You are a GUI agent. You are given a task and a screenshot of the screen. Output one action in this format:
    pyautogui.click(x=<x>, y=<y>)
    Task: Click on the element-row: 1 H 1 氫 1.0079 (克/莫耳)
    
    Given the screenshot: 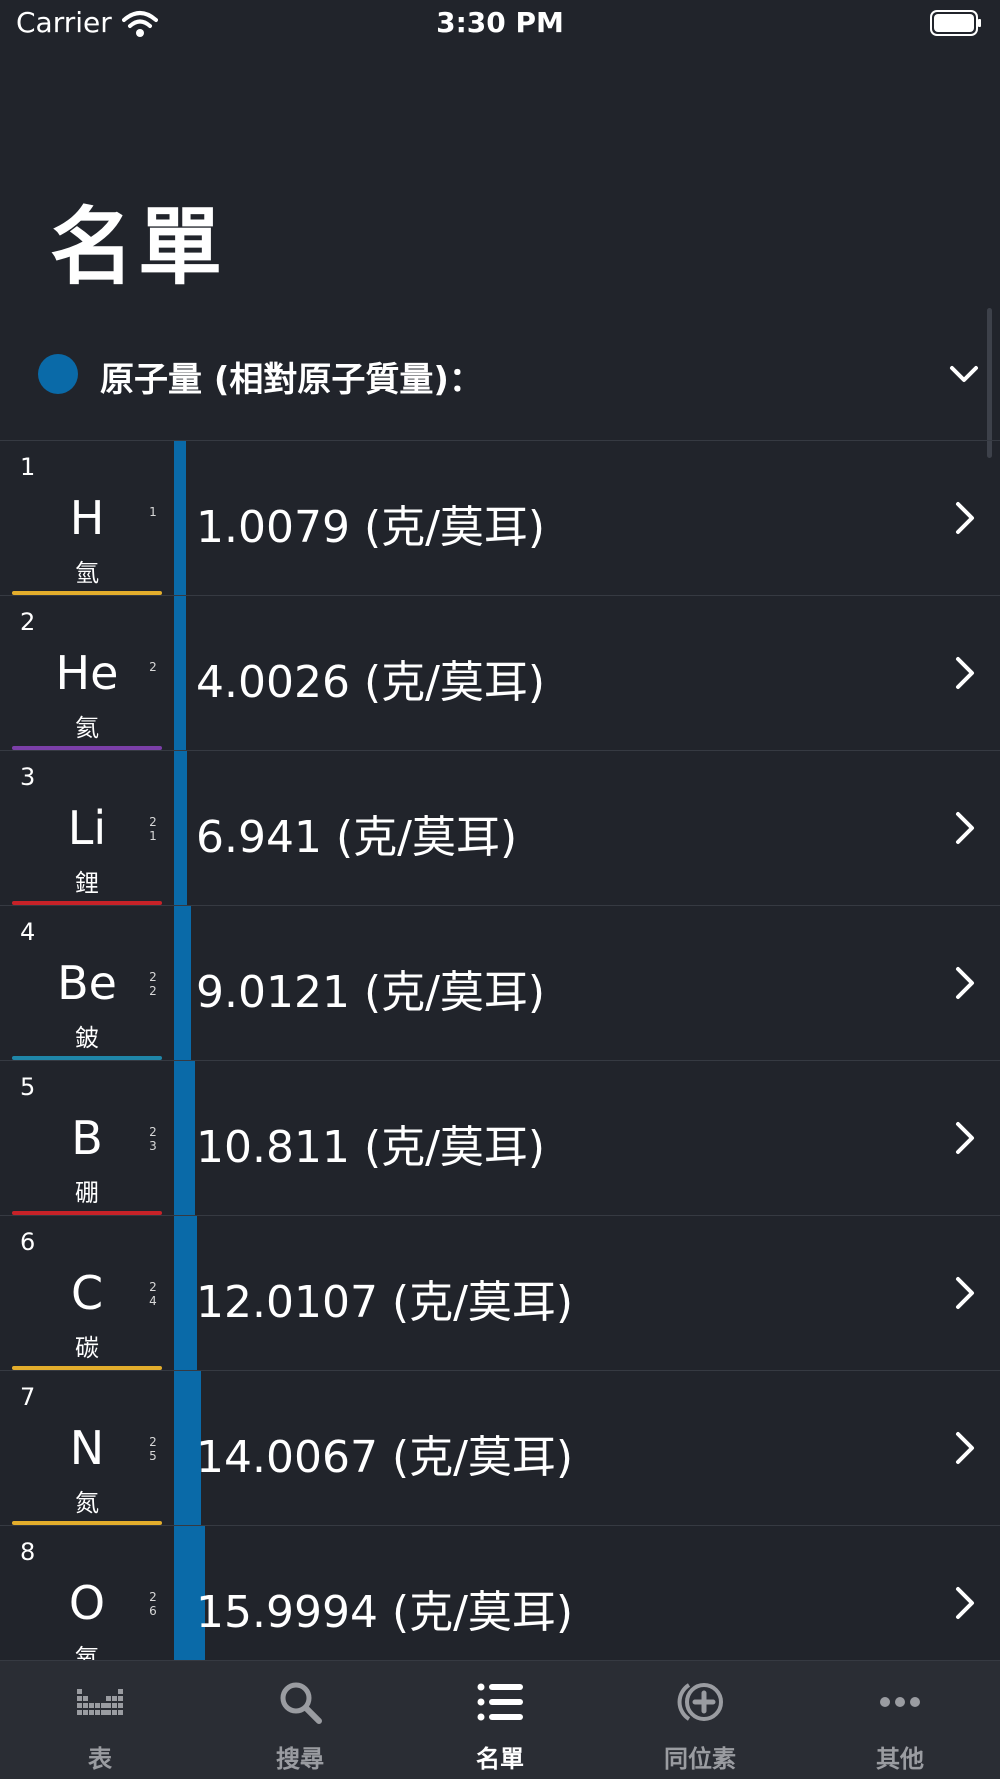 What is the action you would take?
    pyautogui.click(x=500, y=518)
    